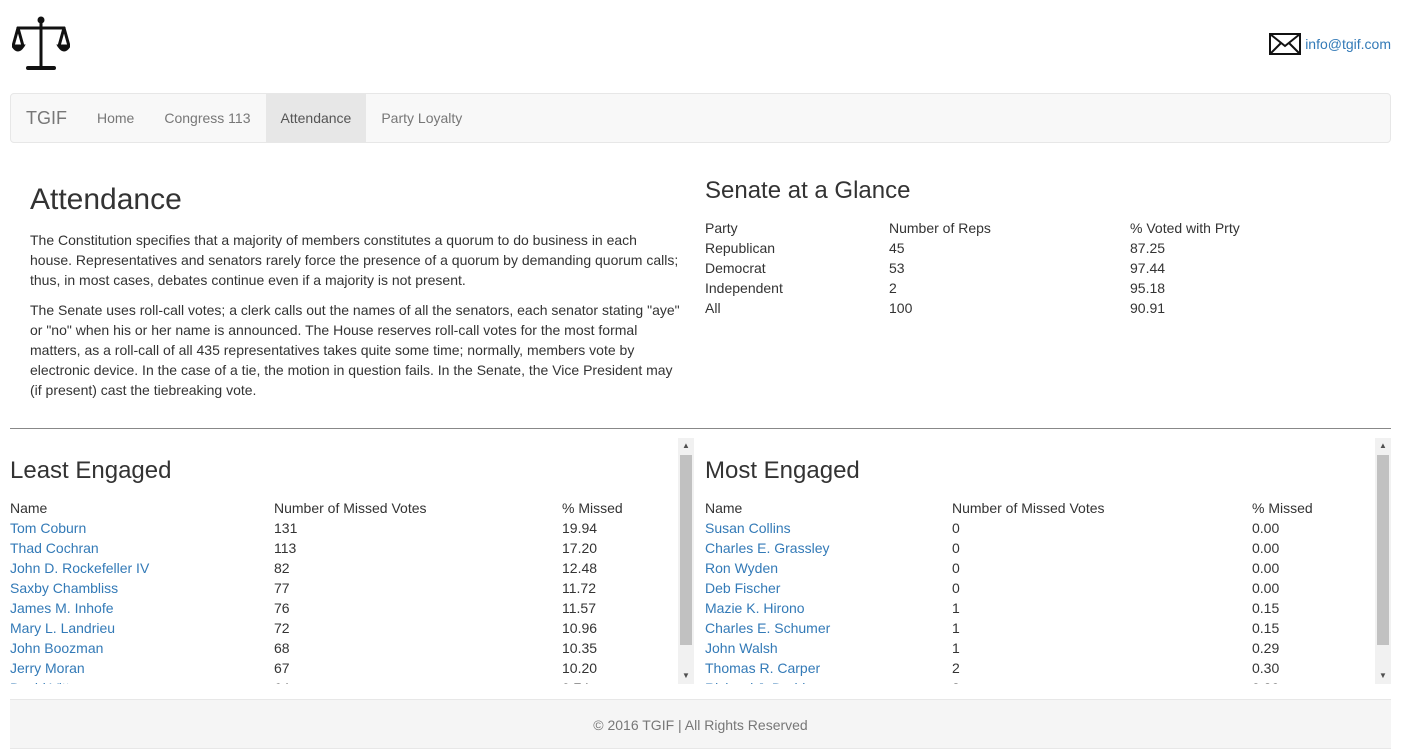  Describe the element at coordinates (580, 628) in the screenshot. I see `percent-cell: 10.96` at that location.